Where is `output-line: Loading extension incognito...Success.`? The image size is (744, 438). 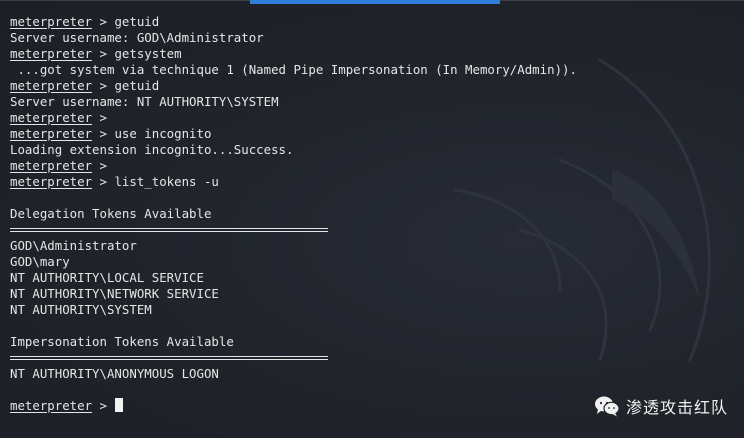 output-line: Loading extension incognito...Success. is located at coordinates (152, 149).